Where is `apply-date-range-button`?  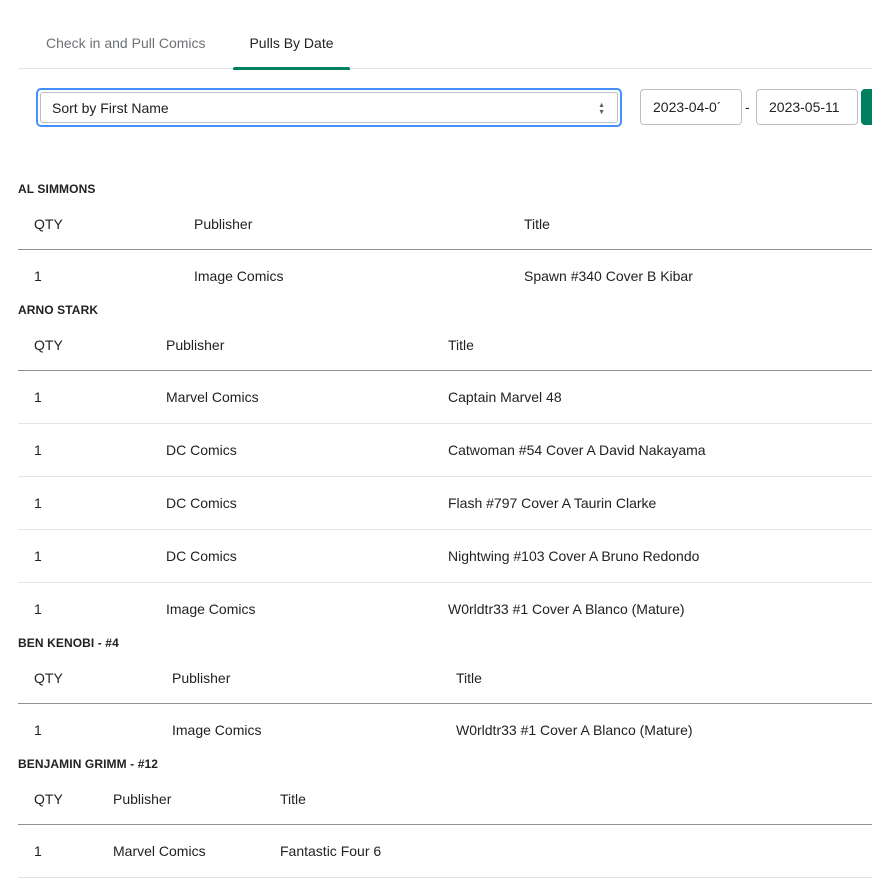
apply-date-range-button is located at coordinates (866, 107).